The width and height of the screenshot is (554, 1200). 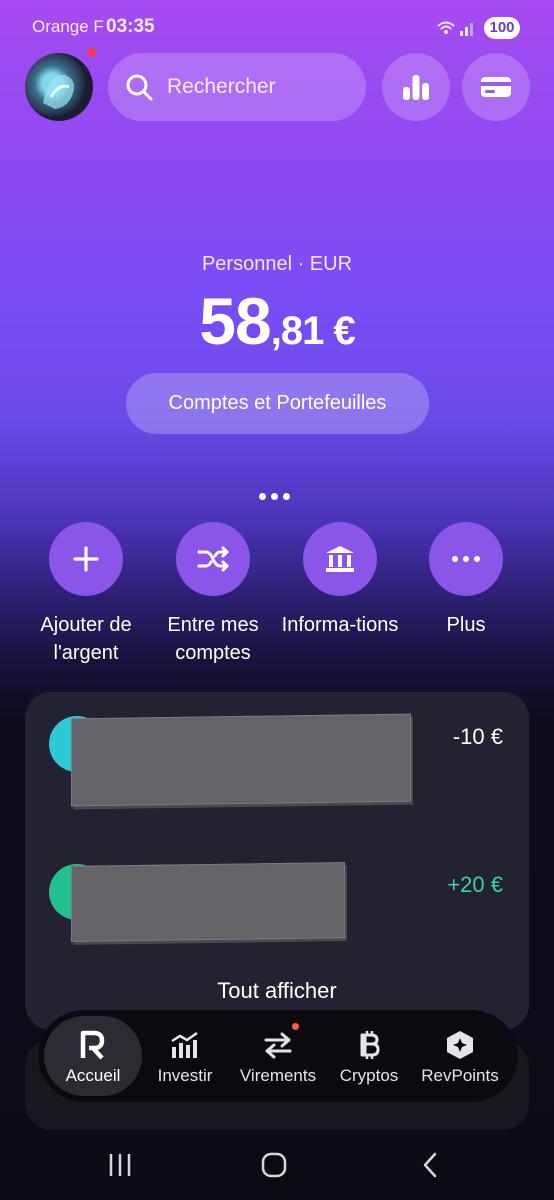 I want to click on page-indicator, so click(x=274, y=496).